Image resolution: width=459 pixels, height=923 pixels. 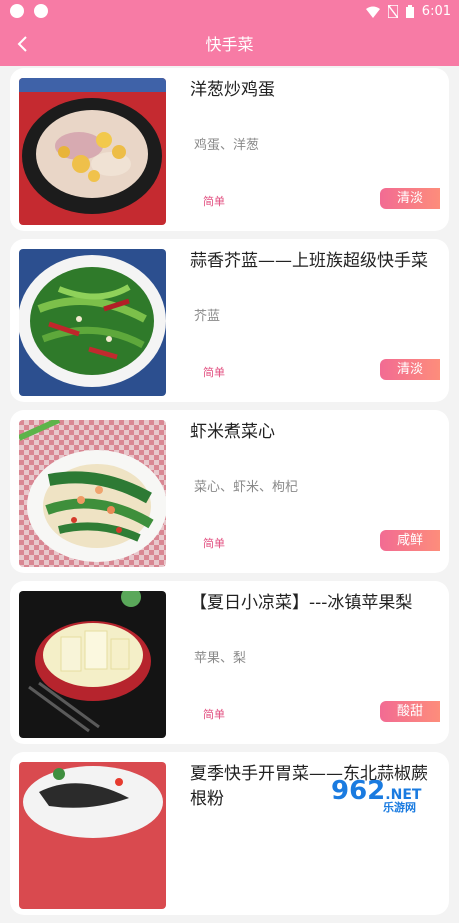 I want to click on page-title: 快手菜, so click(x=229, y=44).